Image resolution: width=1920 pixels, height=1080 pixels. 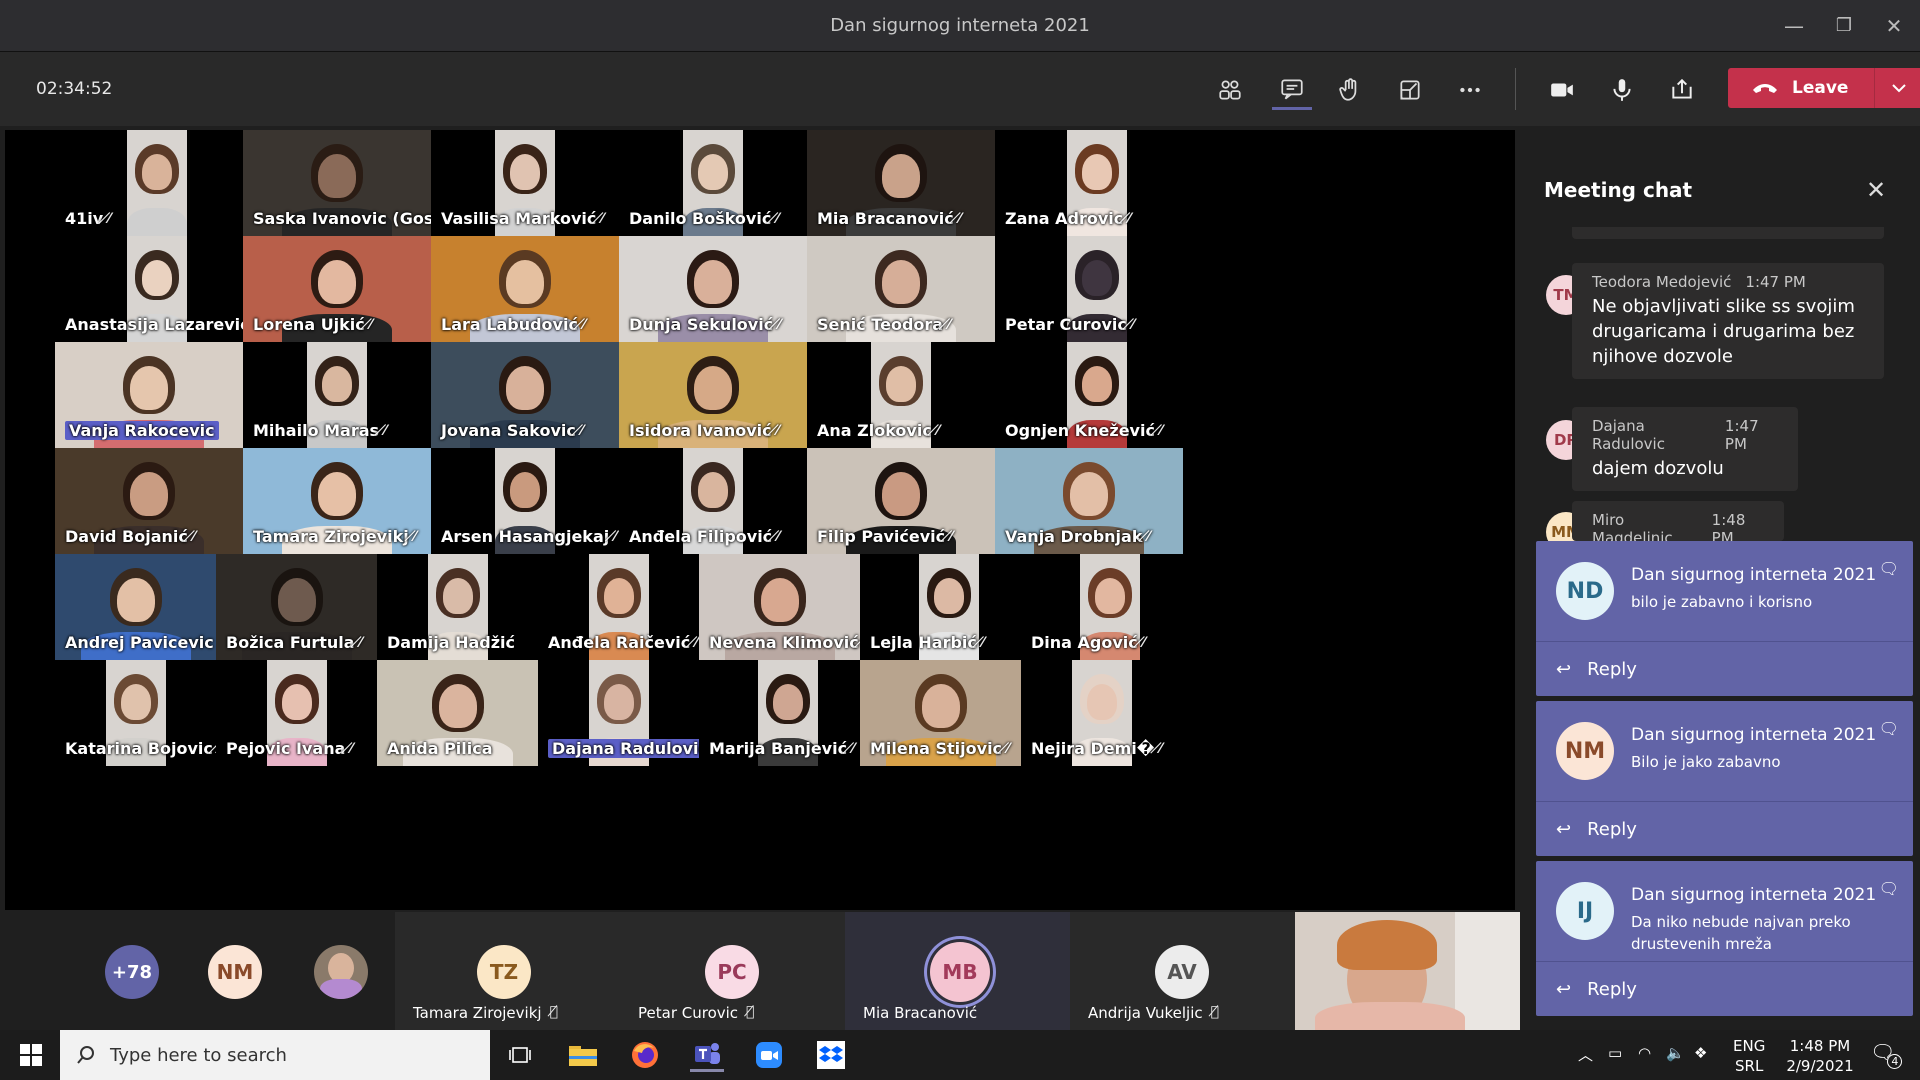 What do you see at coordinates (1089, 501) in the screenshot?
I see `video-tile: Vanja Drobnjak ⁄̸` at bounding box center [1089, 501].